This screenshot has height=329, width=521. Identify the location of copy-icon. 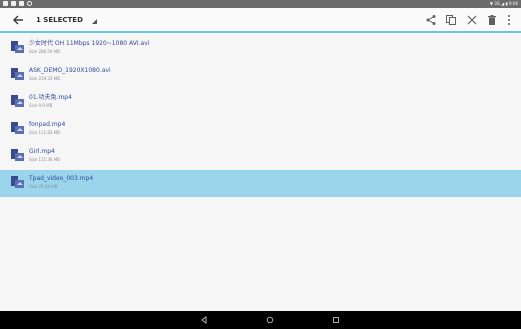
(451, 20).